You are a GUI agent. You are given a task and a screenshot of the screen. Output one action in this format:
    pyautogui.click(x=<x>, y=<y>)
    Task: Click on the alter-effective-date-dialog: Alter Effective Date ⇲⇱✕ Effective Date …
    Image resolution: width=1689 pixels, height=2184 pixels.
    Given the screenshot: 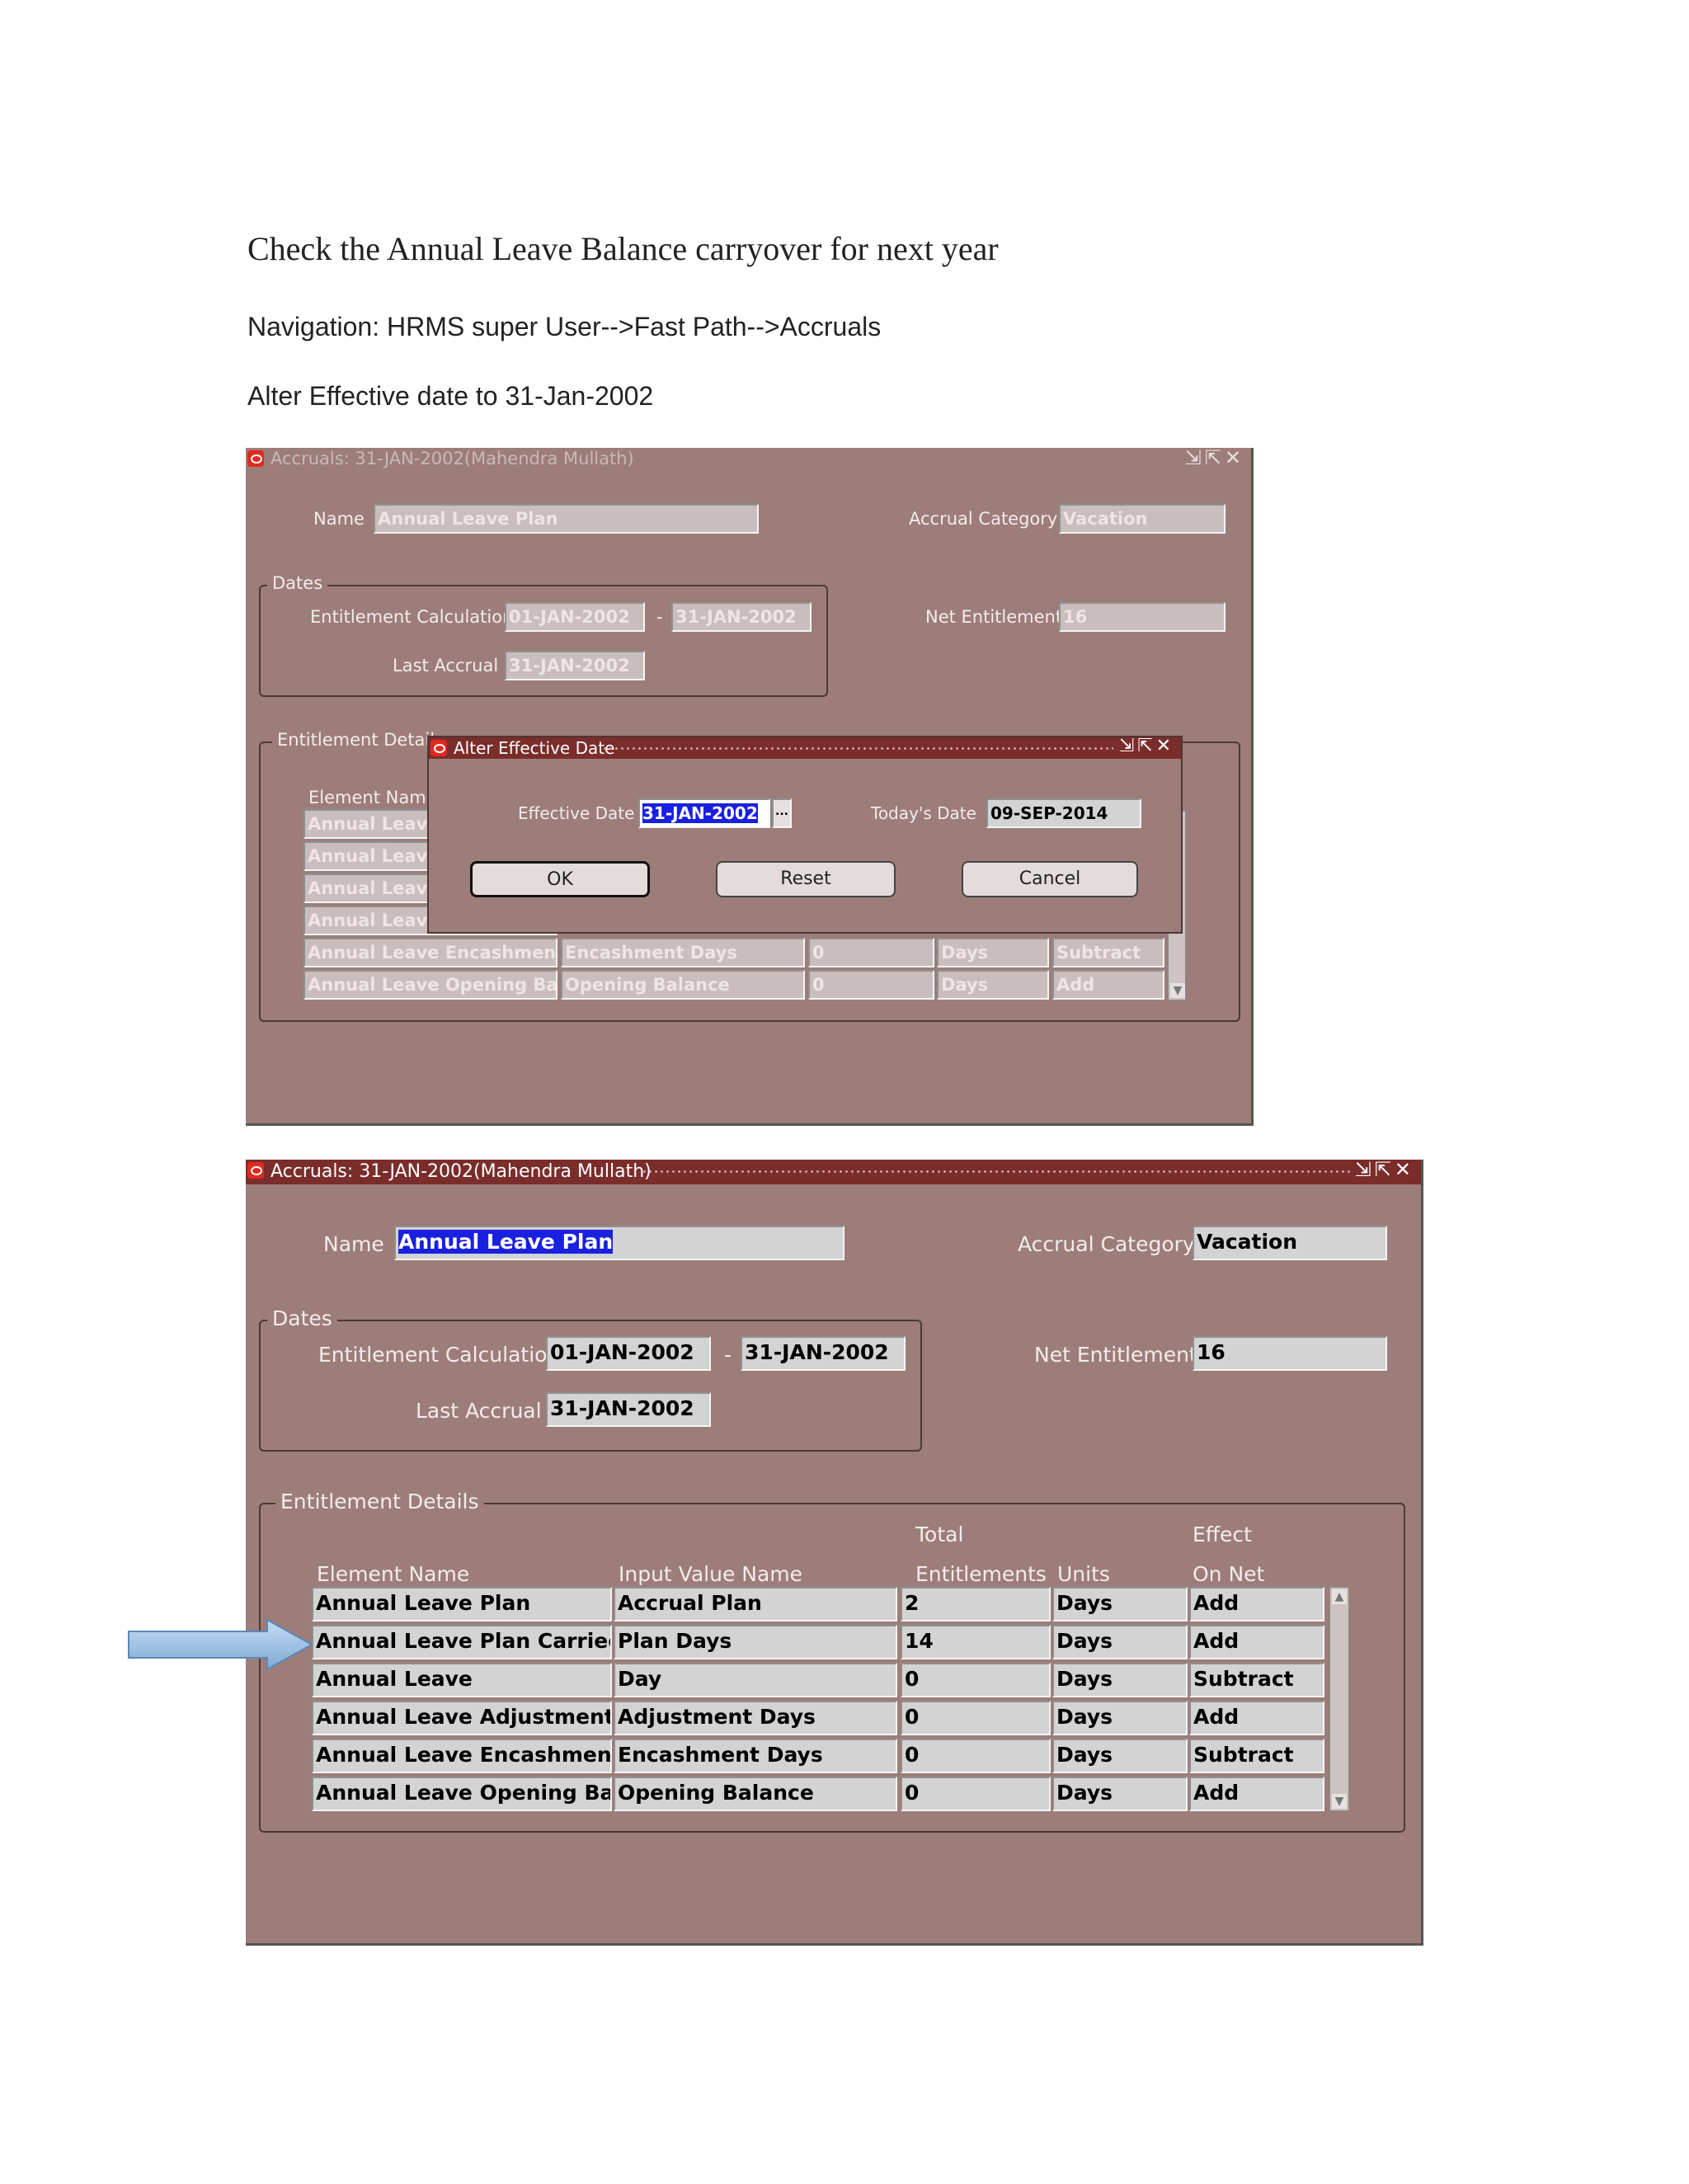 What is the action you would take?
    pyautogui.click(x=805, y=835)
    